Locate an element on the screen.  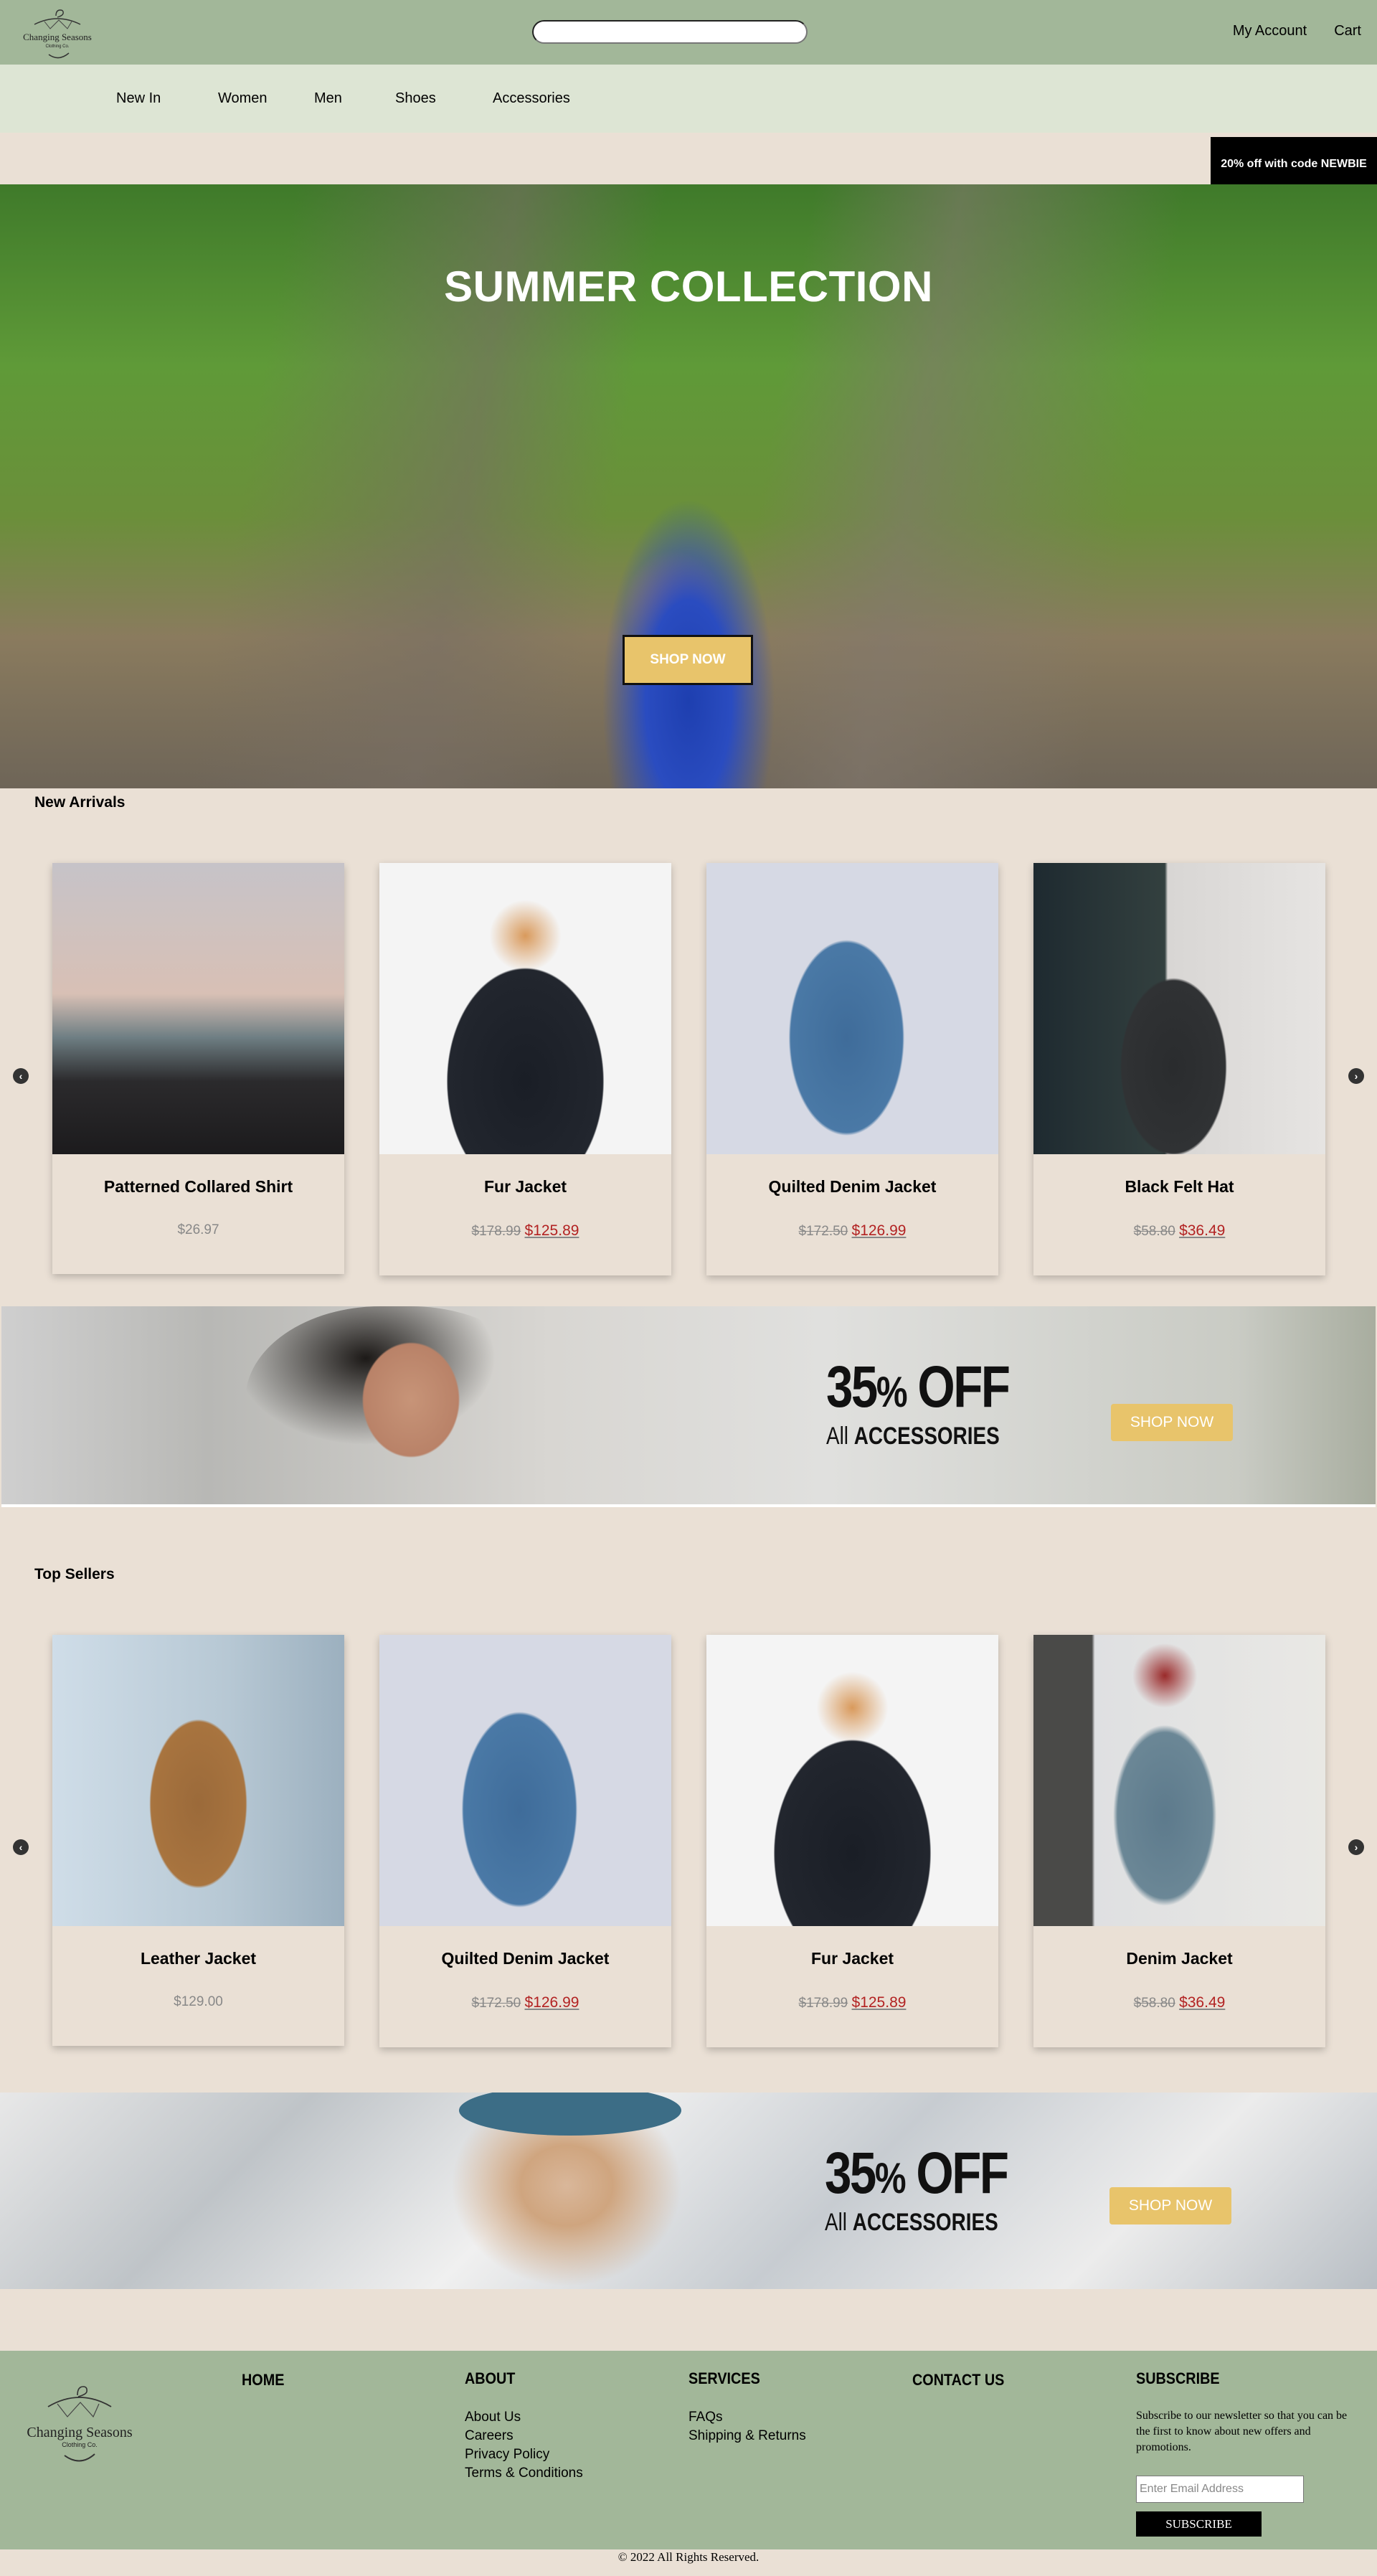
product-price: $129.00 is located at coordinates (198, 2002).